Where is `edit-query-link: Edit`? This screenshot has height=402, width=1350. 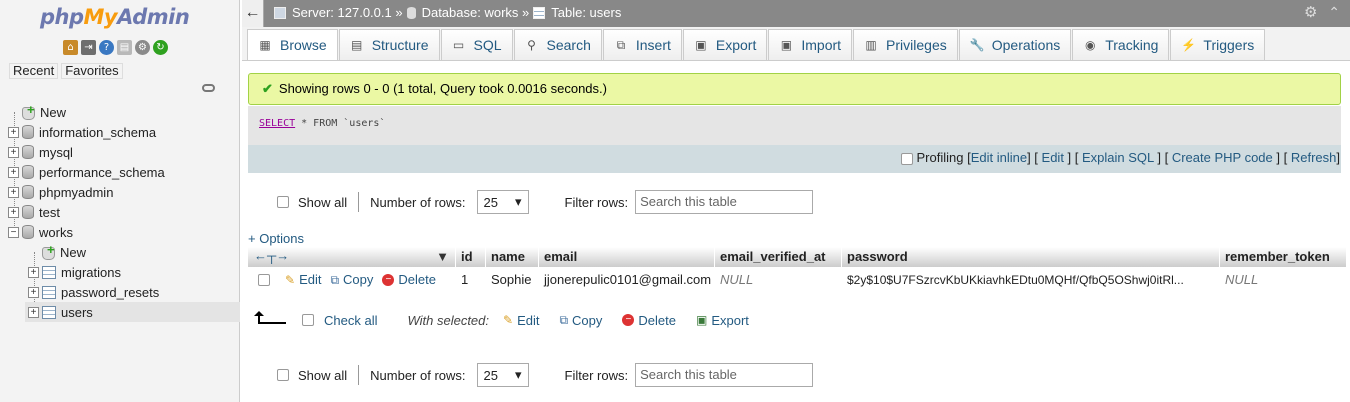 edit-query-link: Edit is located at coordinates (1053, 157).